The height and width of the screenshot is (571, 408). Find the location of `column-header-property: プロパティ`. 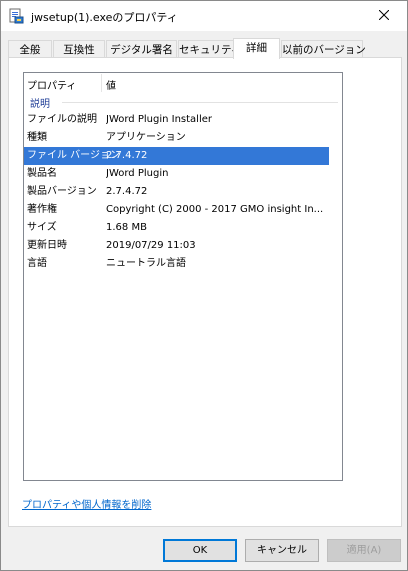

column-header-property: プロパティ is located at coordinates (51, 84).